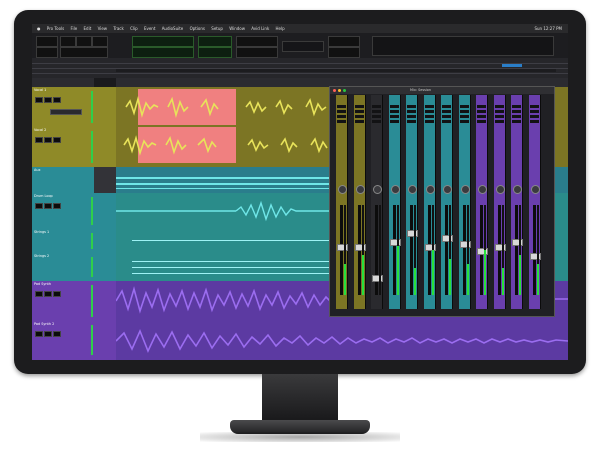  What do you see at coordinates (103, 28) in the screenshot?
I see `menu-view: View` at bounding box center [103, 28].